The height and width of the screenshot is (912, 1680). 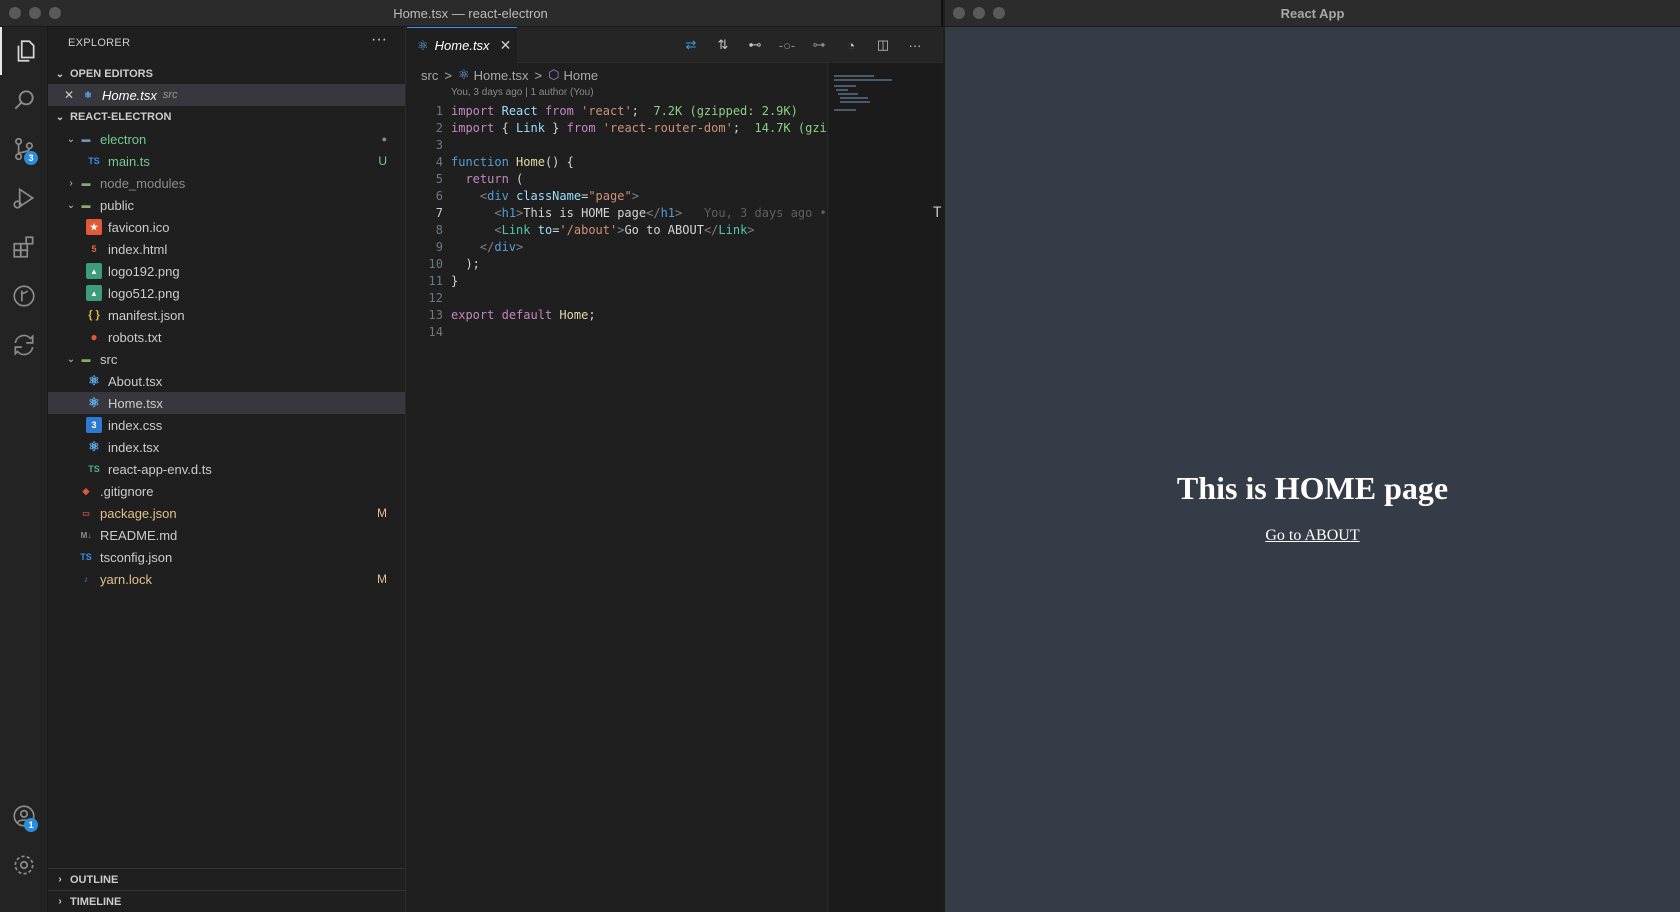 What do you see at coordinates (1312, 535) in the screenshot?
I see `go-to-about-link: Go to ABOUT` at bounding box center [1312, 535].